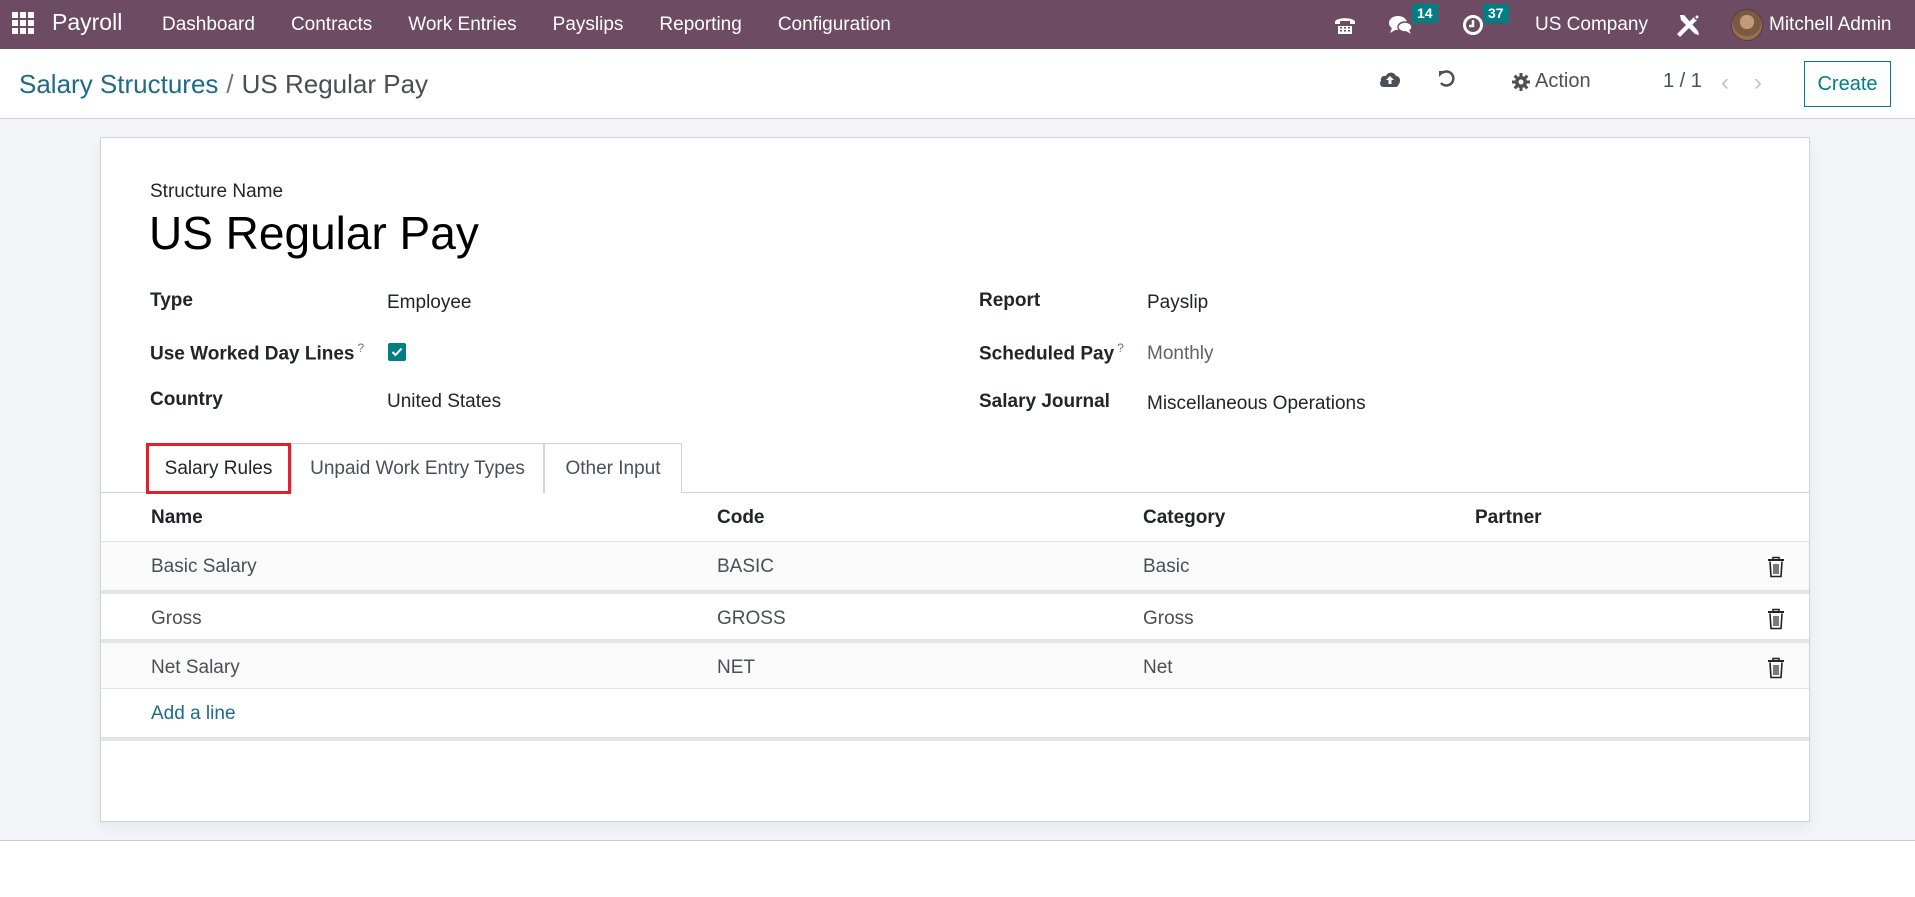 The height and width of the screenshot is (897, 1915). Describe the element at coordinates (955, 566) in the screenshot. I see `table-row: Basic Salary BASIC Basic` at that location.